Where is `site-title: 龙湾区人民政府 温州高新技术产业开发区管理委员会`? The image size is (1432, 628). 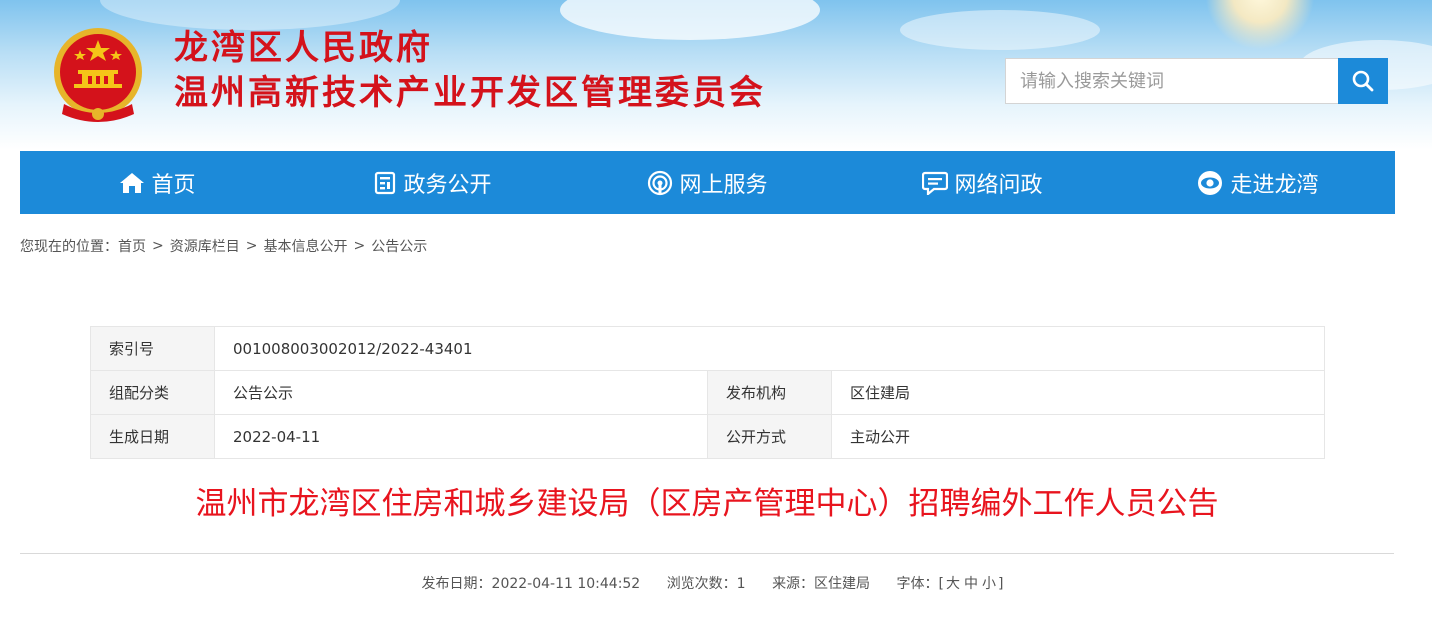 site-title: 龙湾区人民政府 温州高新技术产业开发区管理委员会 is located at coordinates (470, 71).